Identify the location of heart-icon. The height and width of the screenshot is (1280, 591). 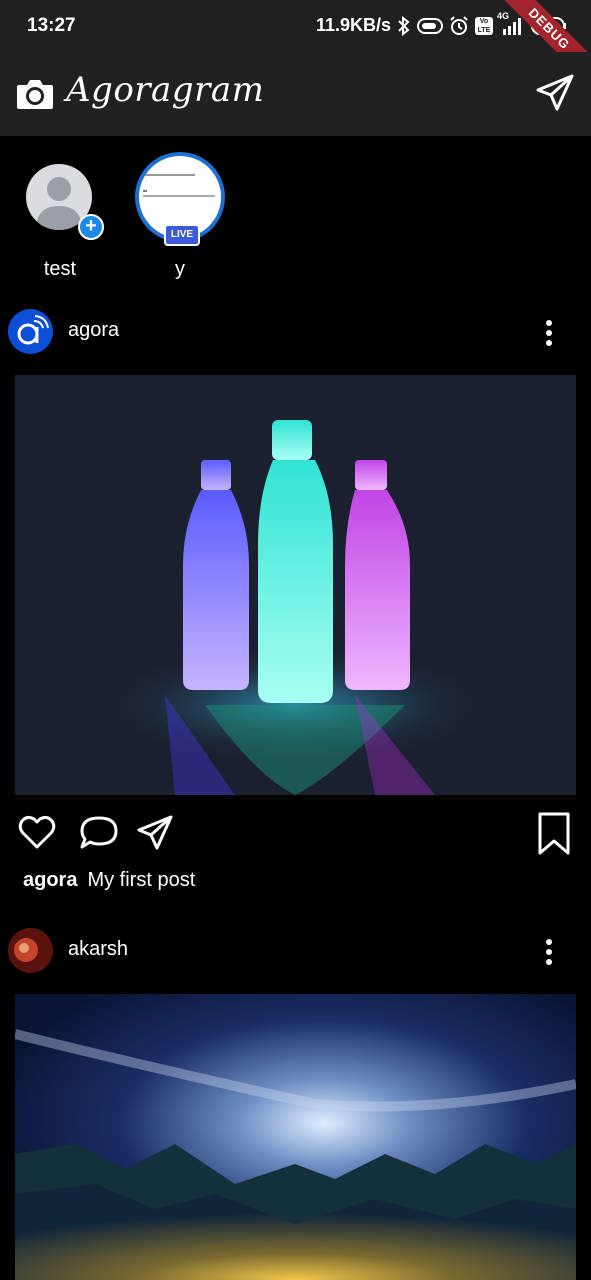
(37, 834).